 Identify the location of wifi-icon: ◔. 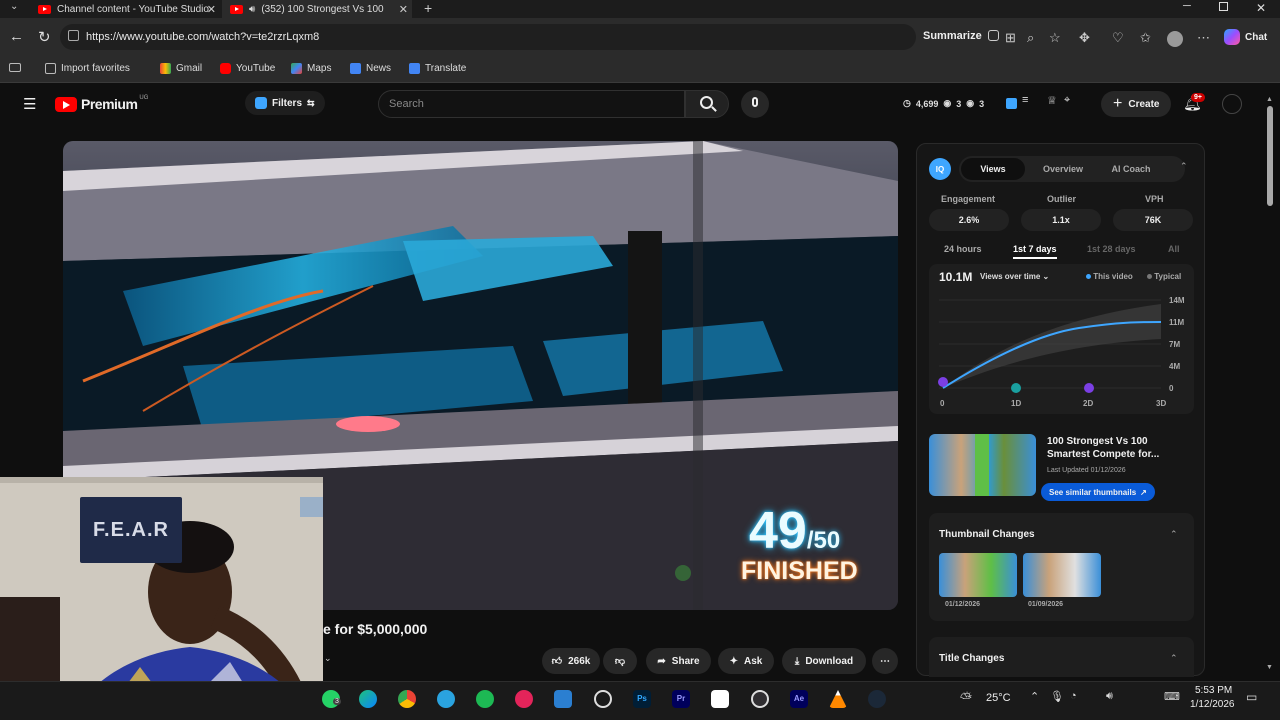
(1073, 696).